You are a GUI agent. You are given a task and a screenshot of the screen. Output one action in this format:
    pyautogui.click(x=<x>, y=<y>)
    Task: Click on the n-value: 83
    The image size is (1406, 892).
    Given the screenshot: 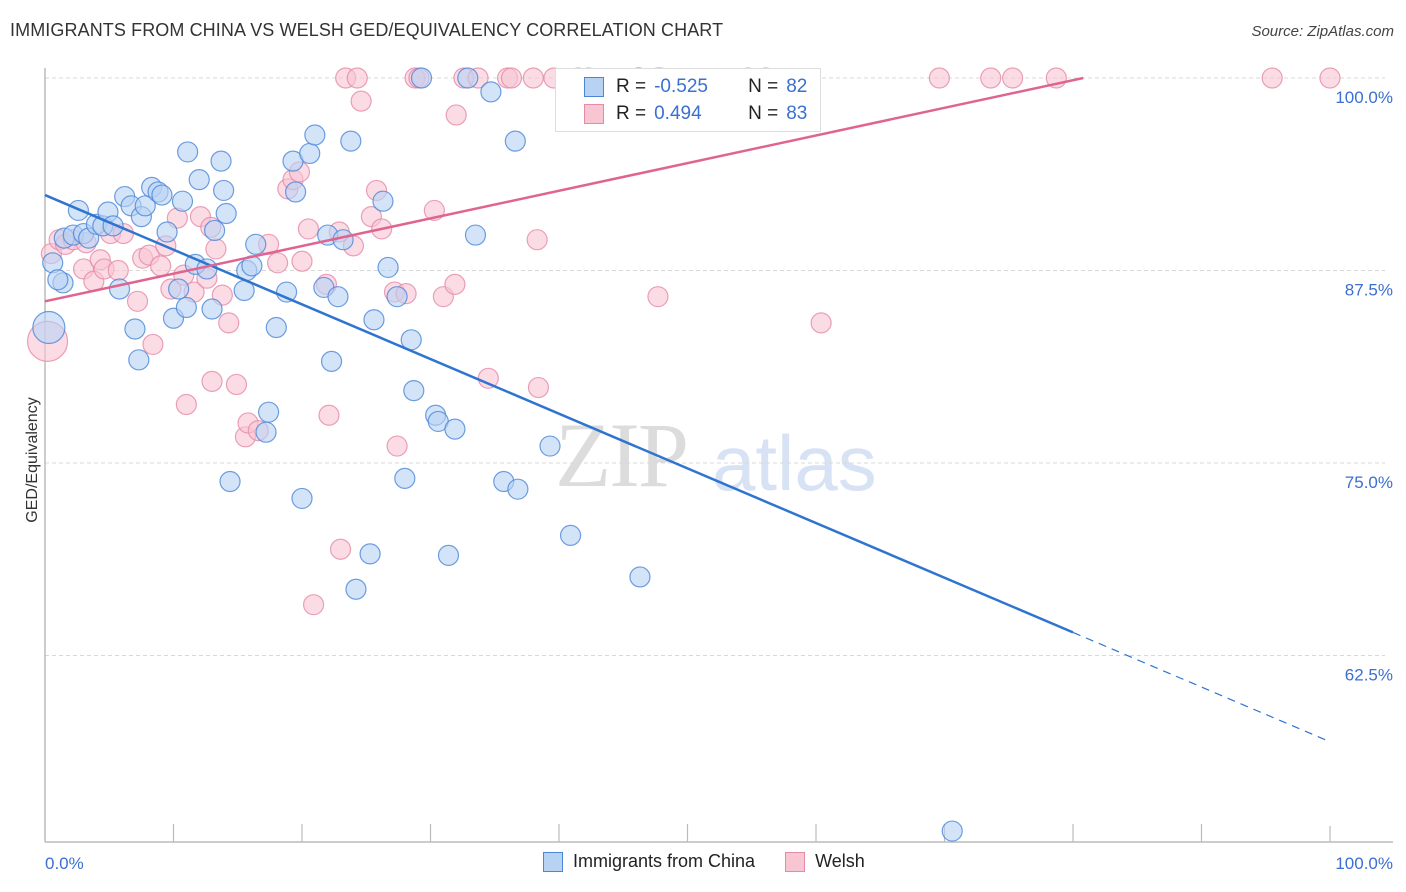 What is the action you would take?
    pyautogui.click(x=797, y=113)
    